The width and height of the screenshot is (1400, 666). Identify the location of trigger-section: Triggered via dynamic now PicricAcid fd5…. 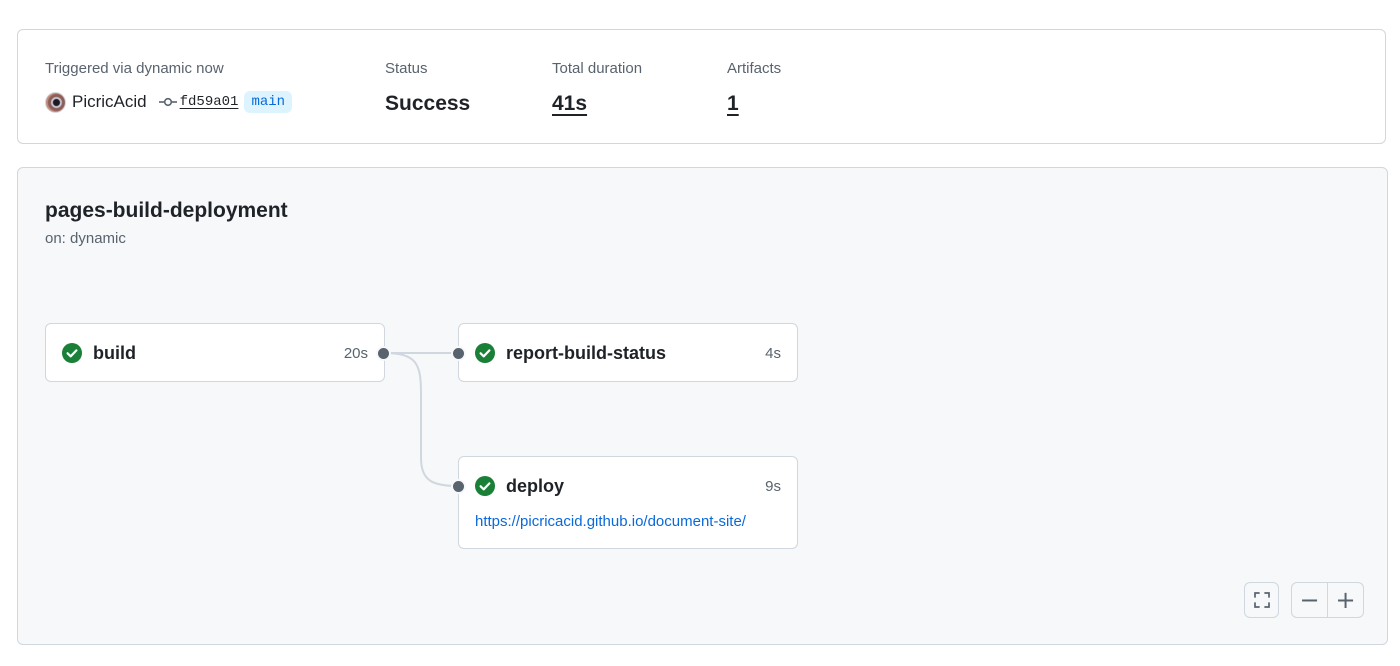
(169, 87).